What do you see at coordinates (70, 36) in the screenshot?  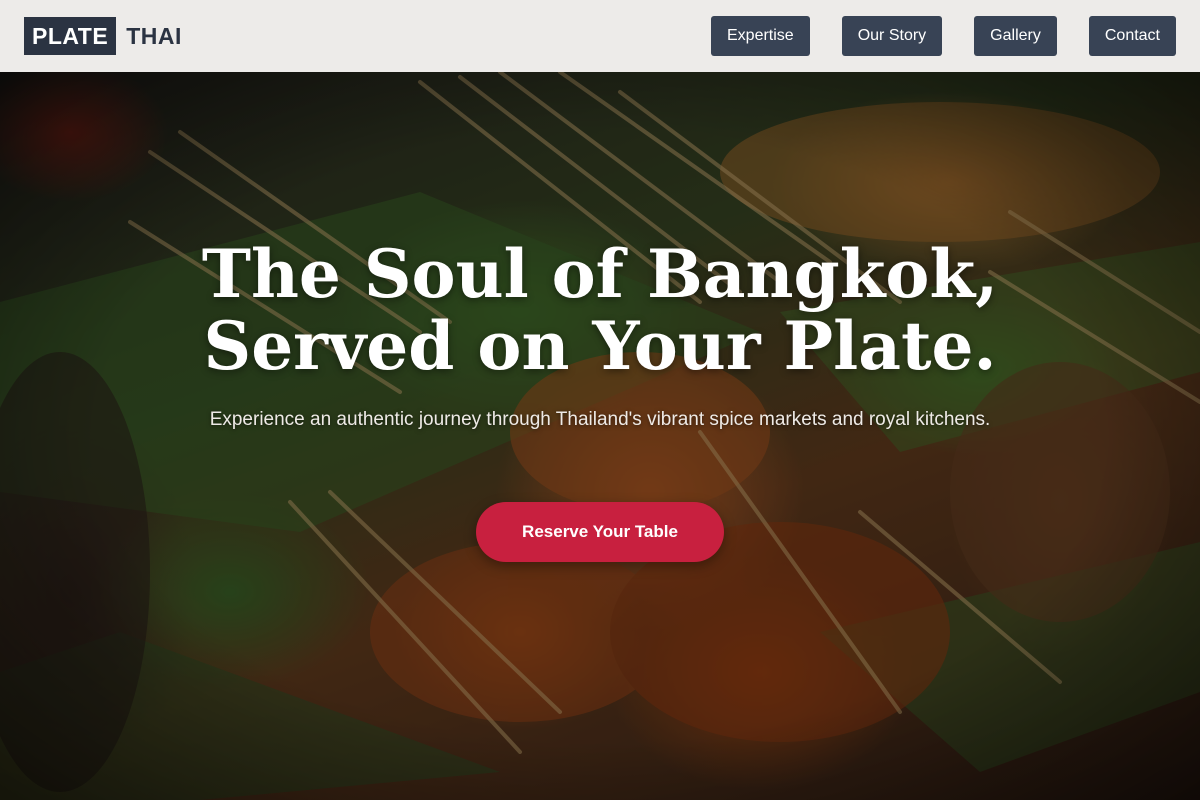 I see `logo-box-text: PLATE` at bounding box center [70, 36].